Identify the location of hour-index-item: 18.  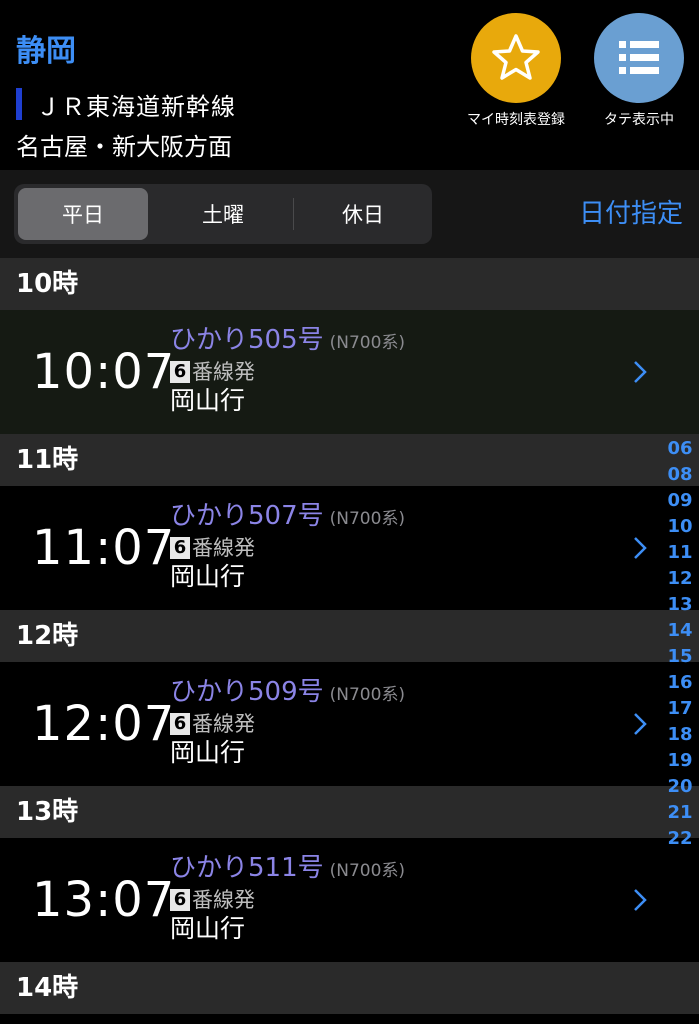
(680, 735).